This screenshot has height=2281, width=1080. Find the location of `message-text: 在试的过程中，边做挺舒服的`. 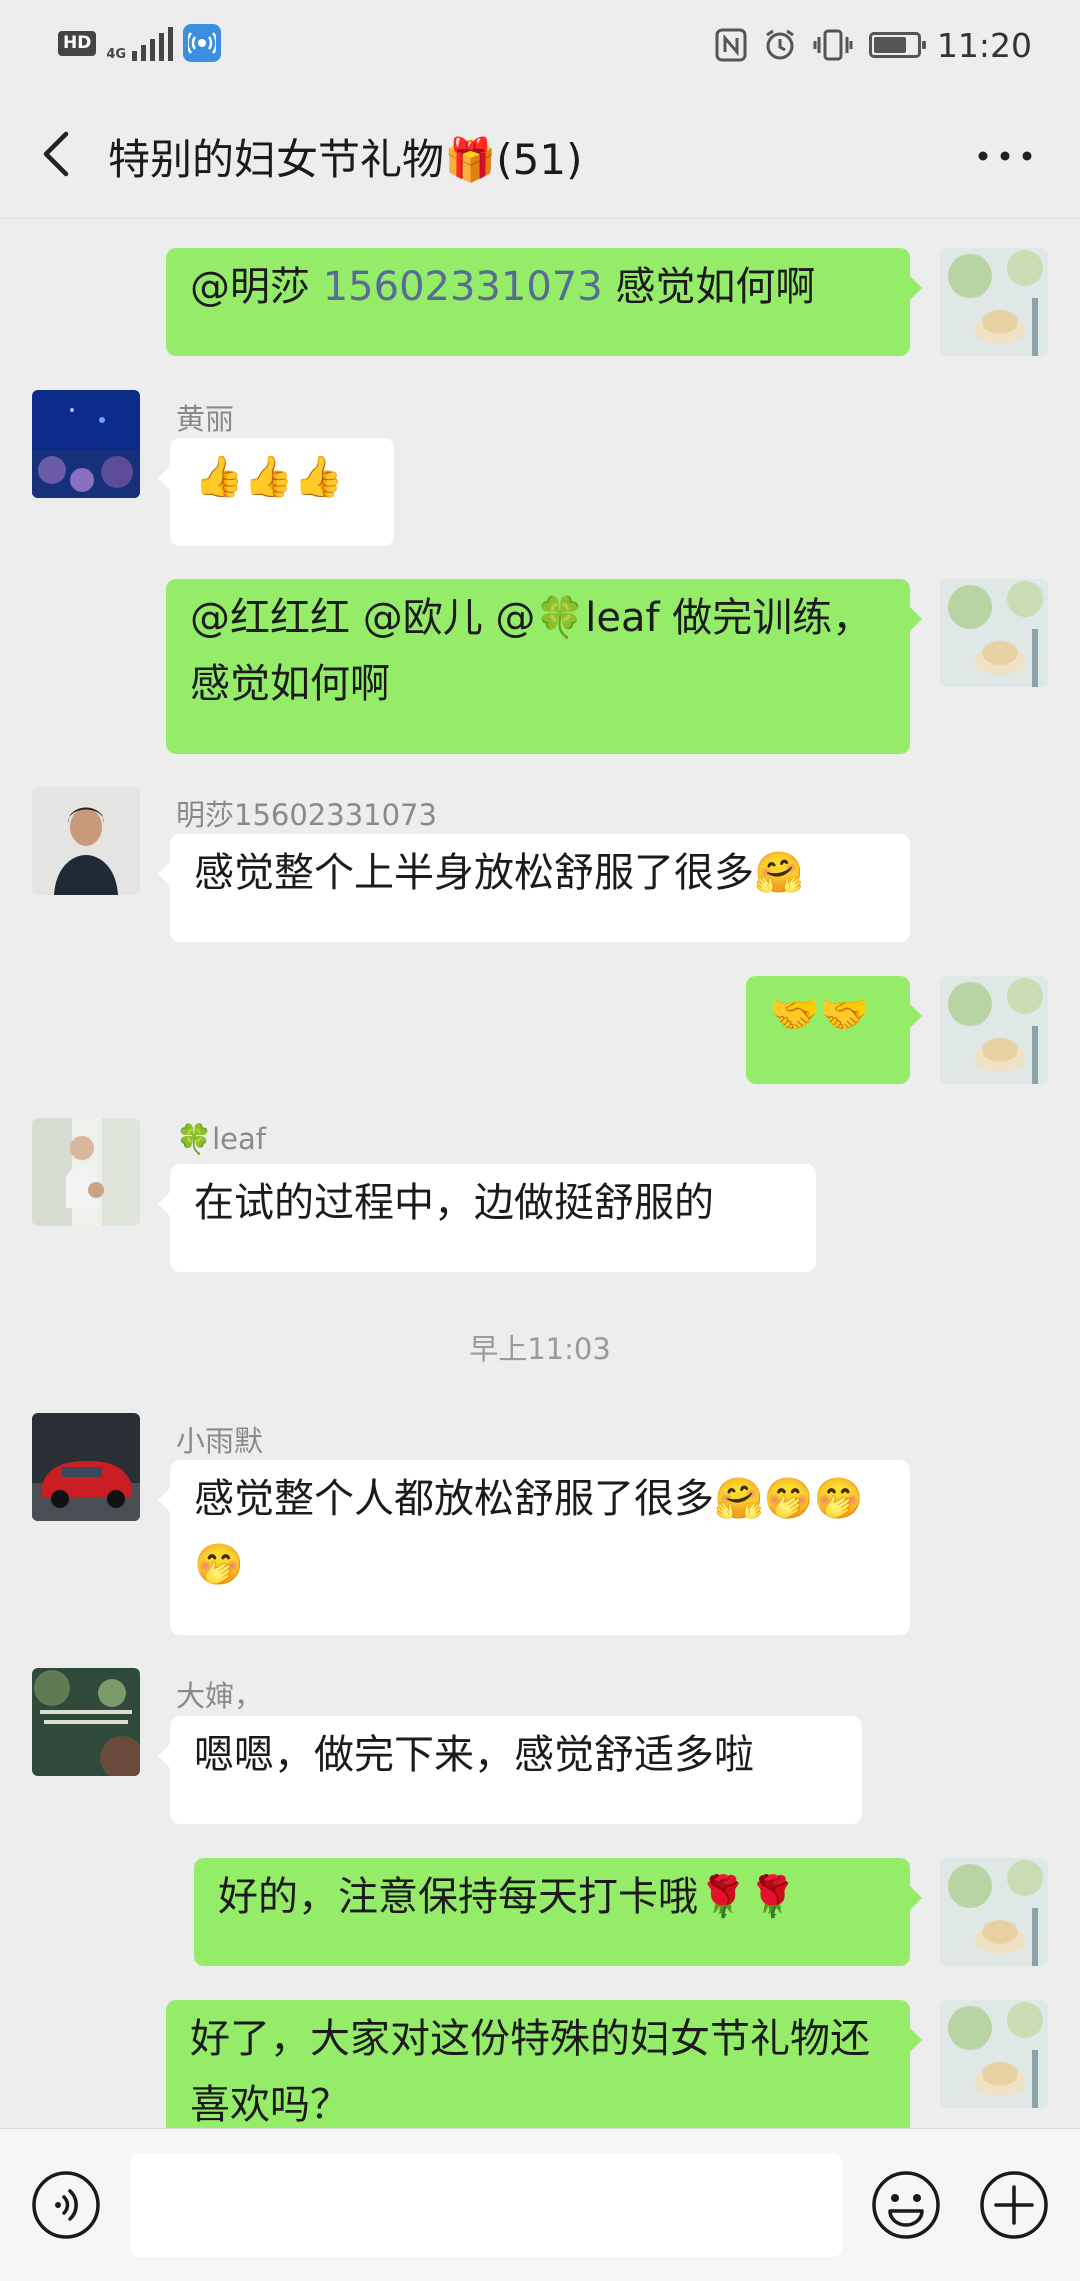

message-text: 在试的过程中，边做挺舒服的 is located at coordinates (454, 1203).